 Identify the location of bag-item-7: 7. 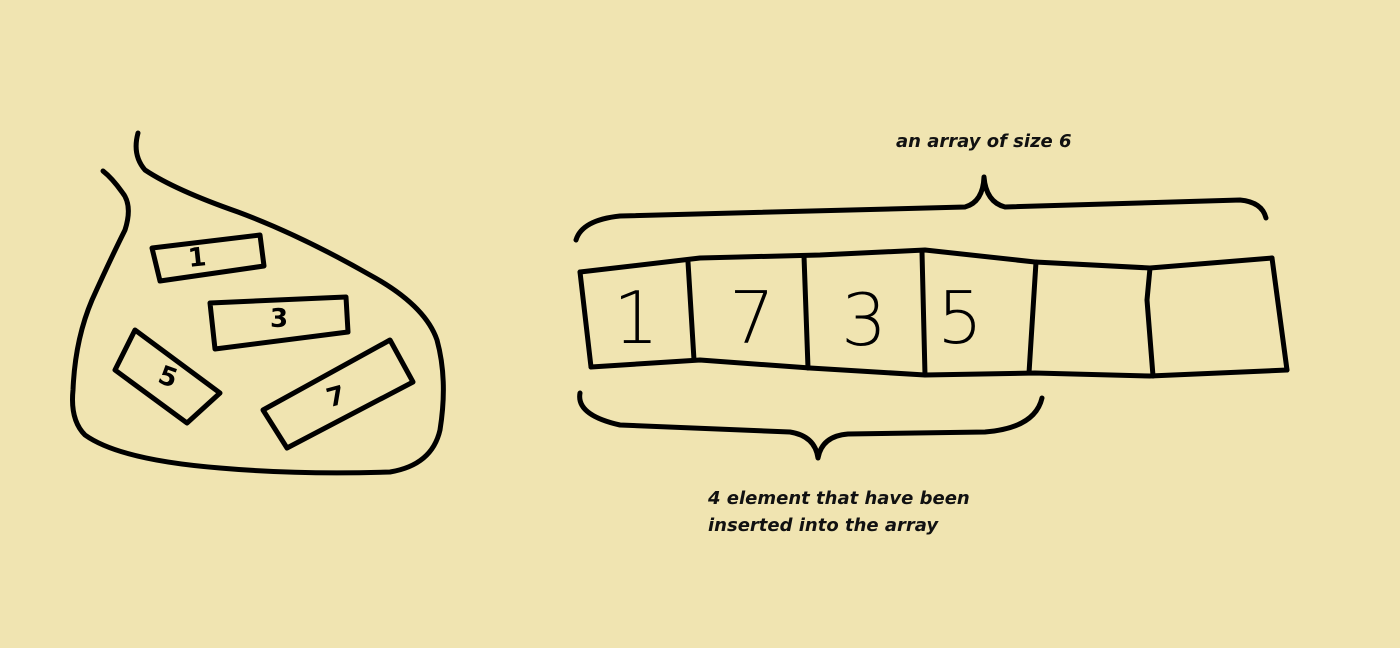
(338, 394).